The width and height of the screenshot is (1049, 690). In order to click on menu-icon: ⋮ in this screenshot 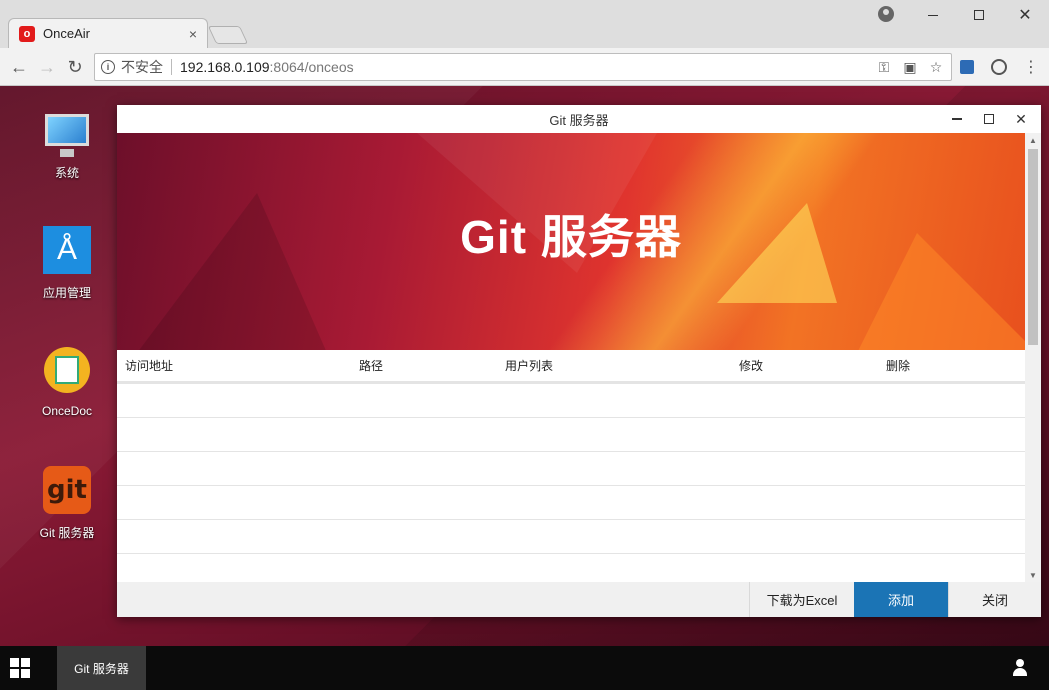, I will do `click(1031, 67)`.